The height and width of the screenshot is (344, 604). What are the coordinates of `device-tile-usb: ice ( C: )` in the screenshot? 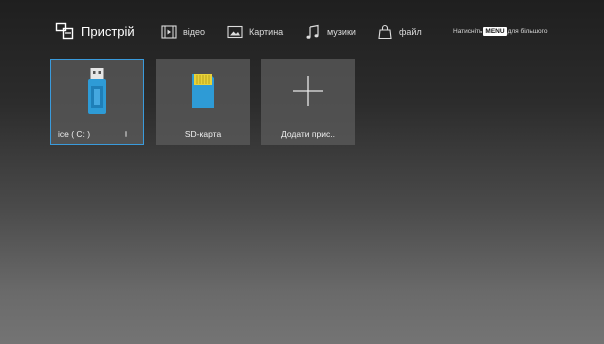 It's located at (97, 102).